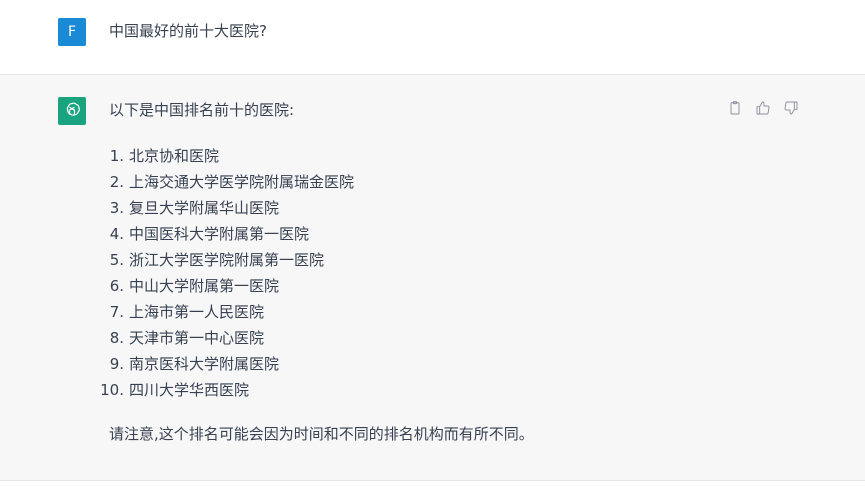 Image resolution: width=865 pixels, height=486 pixels. I want to click on list-item-text: 浙江大学医学院附属第一医院, so click(227, 260).